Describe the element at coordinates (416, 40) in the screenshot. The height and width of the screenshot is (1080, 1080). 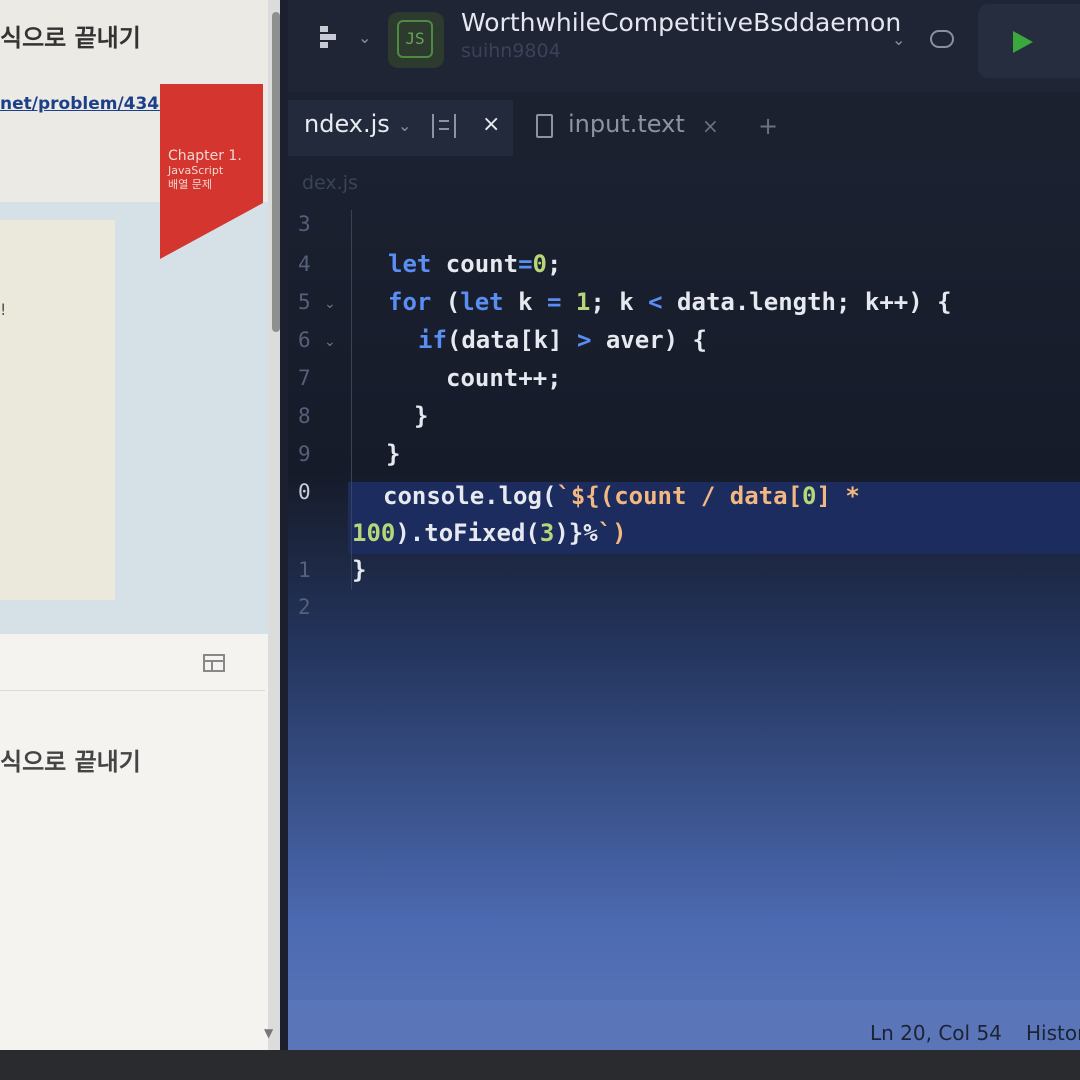
I see `nodejs-icon: JS` at that location.